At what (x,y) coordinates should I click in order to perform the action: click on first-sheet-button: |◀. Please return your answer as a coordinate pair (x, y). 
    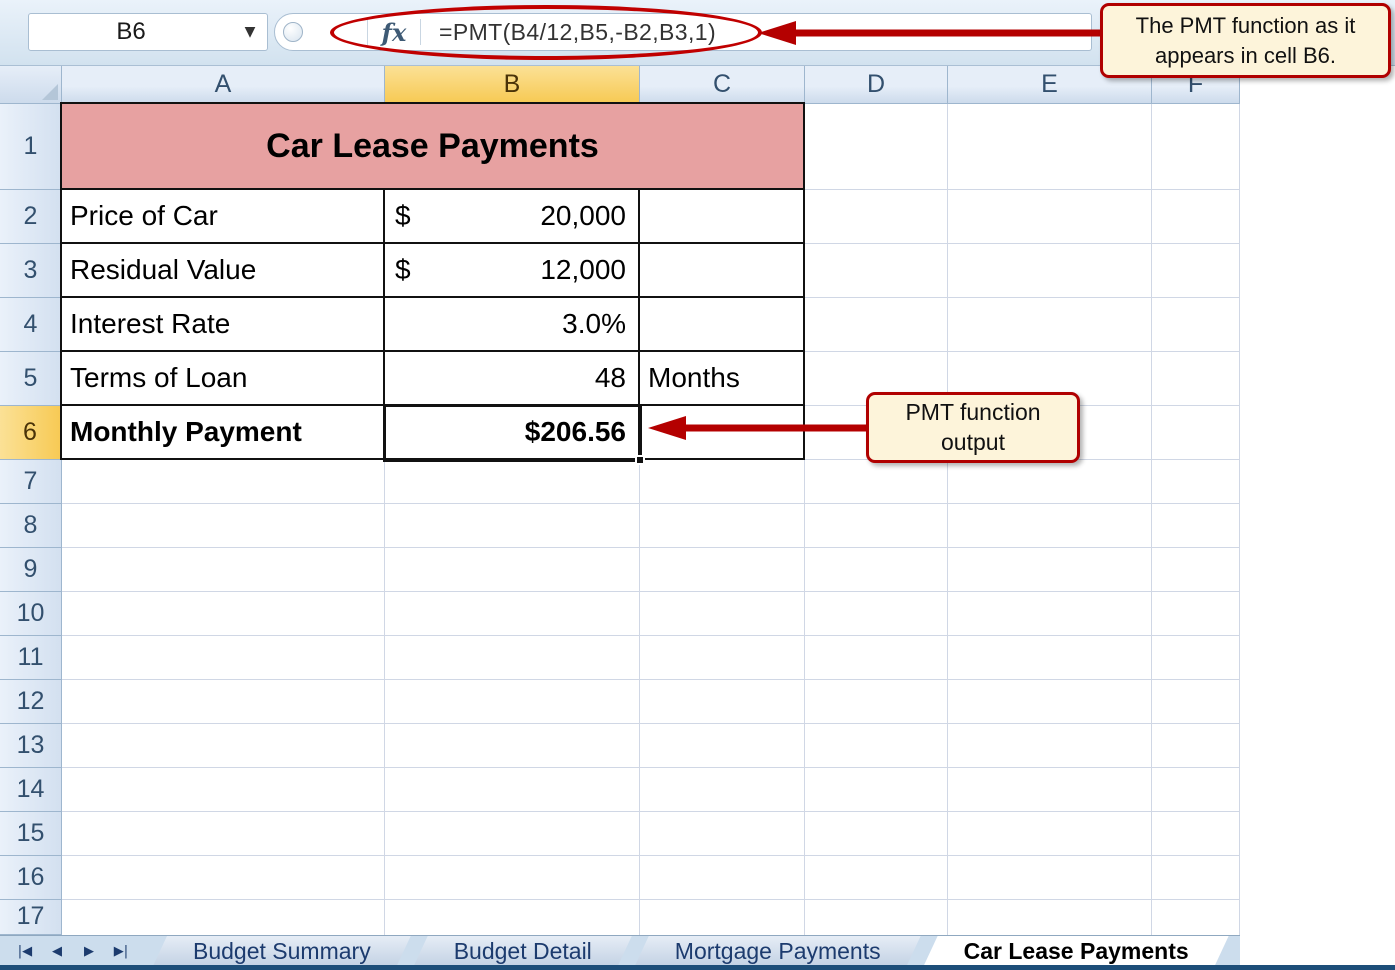
    Looking at the image, I should click on (25, 951).